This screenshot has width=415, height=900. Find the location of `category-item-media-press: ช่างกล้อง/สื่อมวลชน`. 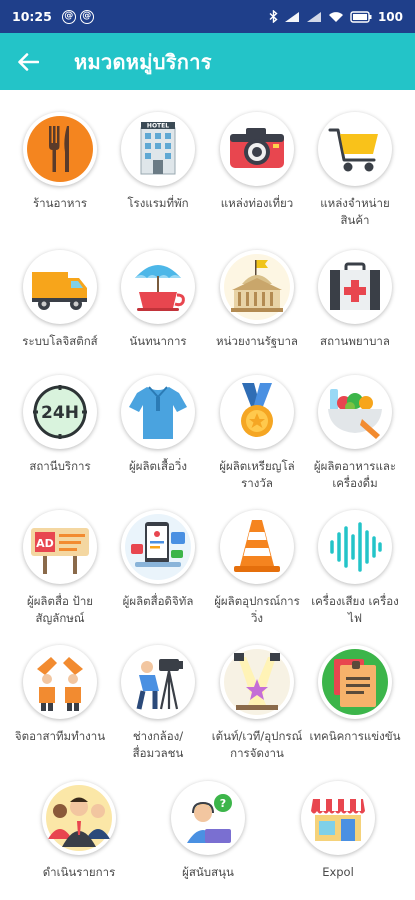

category-item-media-press: ช่างกล้อง/สื่อมวลชน is located at coordinates (158, 703).